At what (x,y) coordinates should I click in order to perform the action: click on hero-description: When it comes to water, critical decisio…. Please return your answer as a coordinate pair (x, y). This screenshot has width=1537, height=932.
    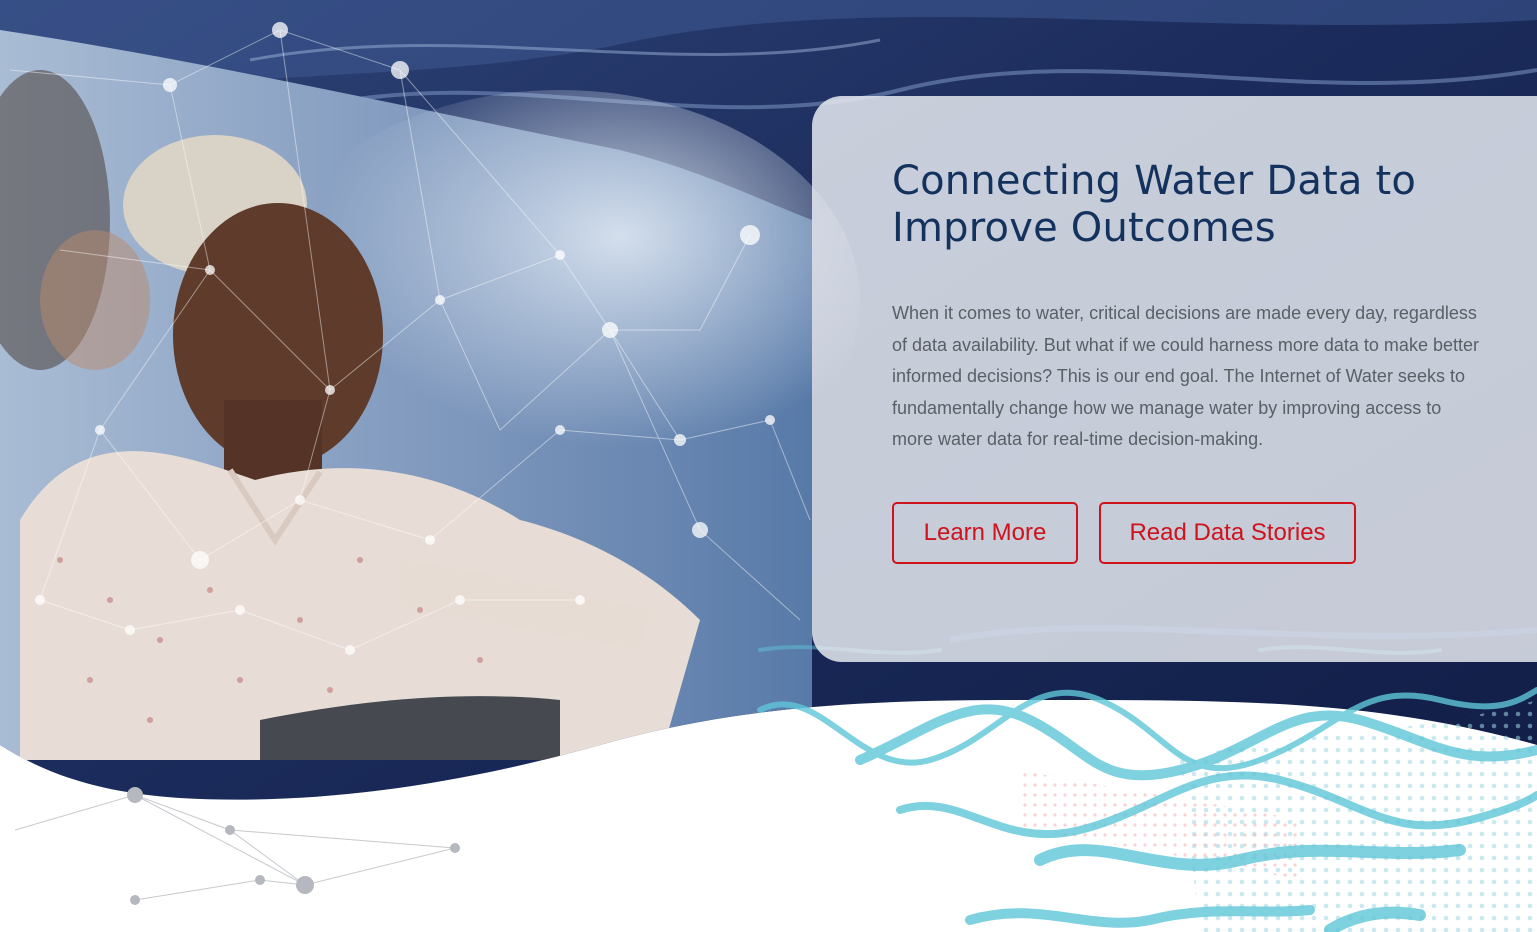
    Looking at the image, I should click on (1185, 376).